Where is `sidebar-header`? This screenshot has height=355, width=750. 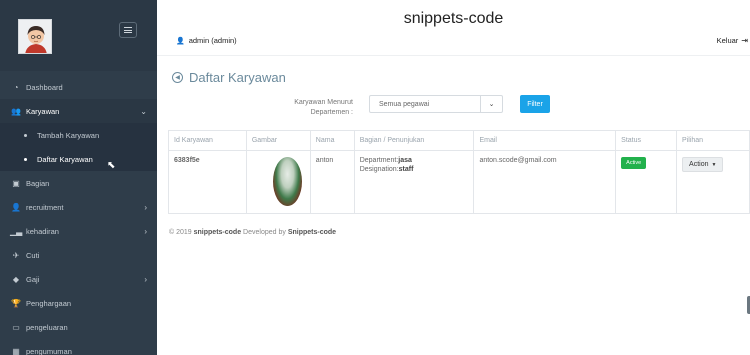
sidebar-header is located at coordinates (78, 35).